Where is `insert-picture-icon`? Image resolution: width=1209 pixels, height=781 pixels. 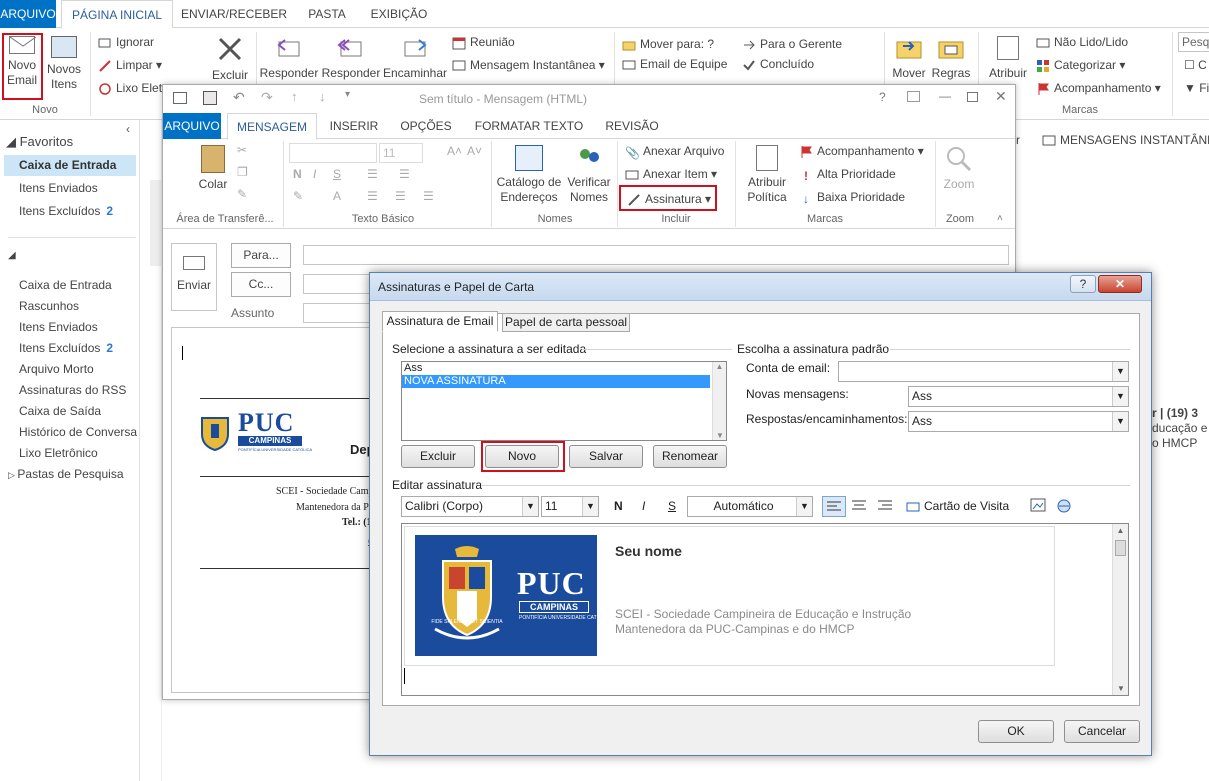 insert-picture-icon is located at coordinates (1038, 507).